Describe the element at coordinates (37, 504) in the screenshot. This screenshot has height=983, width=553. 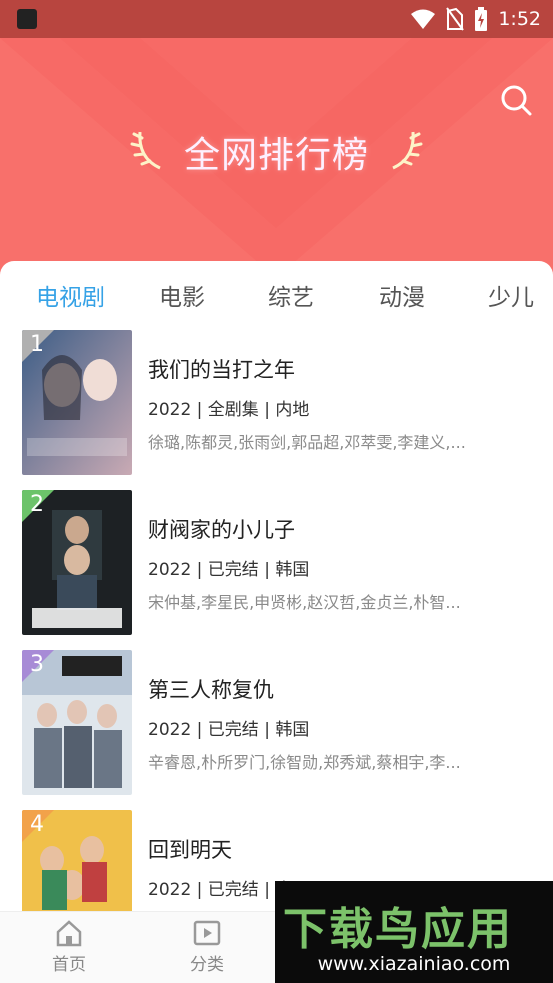
I see `rank-number: 2` at that location.